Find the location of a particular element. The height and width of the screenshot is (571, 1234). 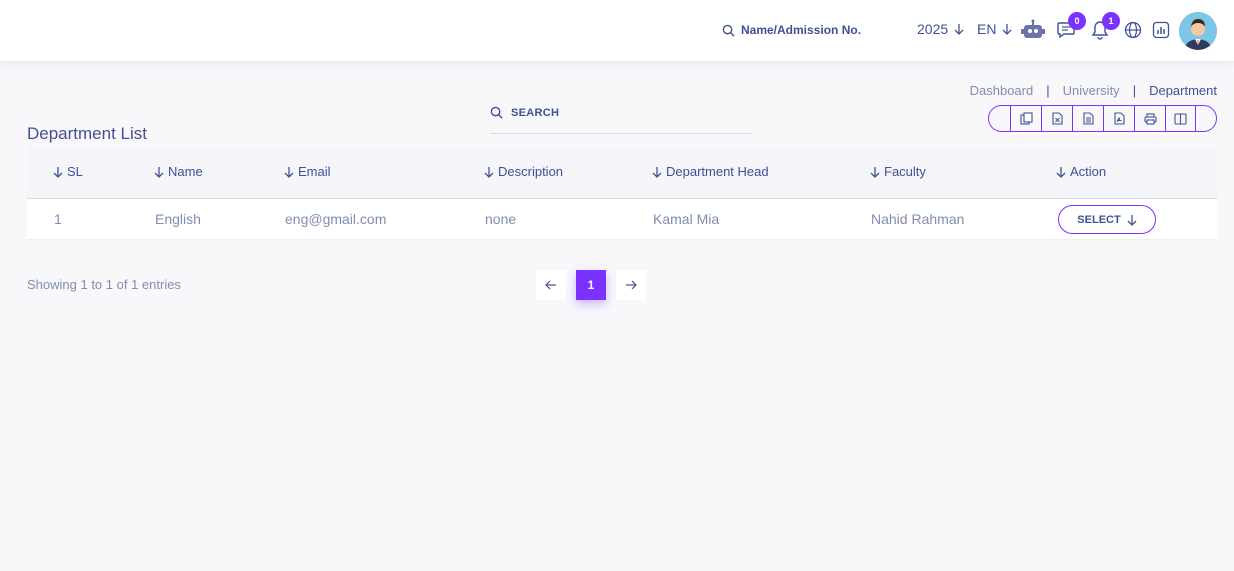

column-header-action: Action is located at coordinates (1081, 171).